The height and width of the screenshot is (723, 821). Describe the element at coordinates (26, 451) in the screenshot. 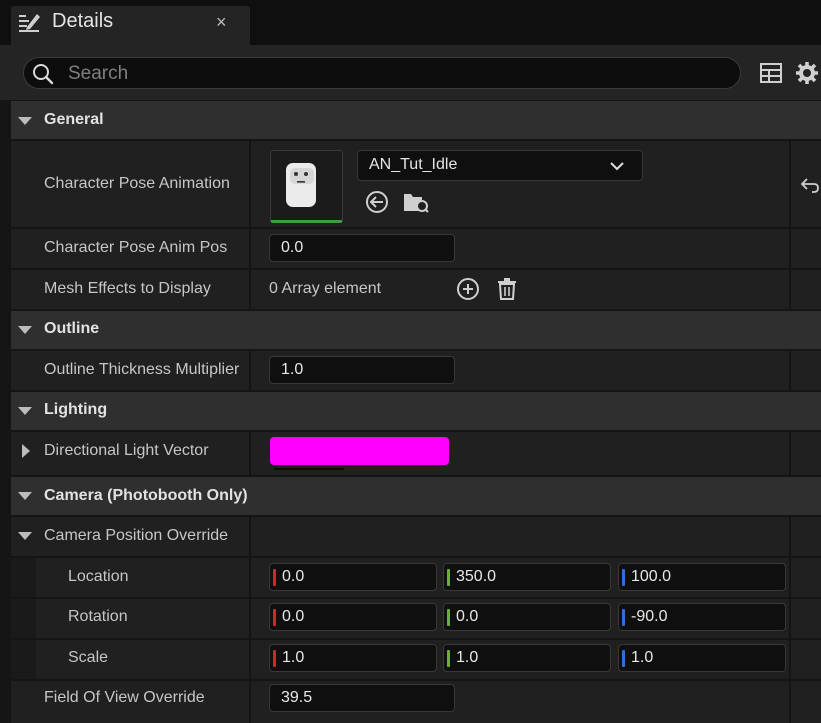

I see `expand-arrow-icon` at that location.